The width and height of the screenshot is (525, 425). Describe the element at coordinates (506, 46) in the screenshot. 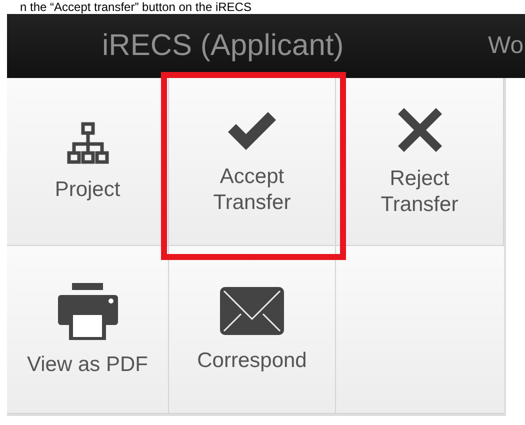

I see `menu-item: Wo` at that location.